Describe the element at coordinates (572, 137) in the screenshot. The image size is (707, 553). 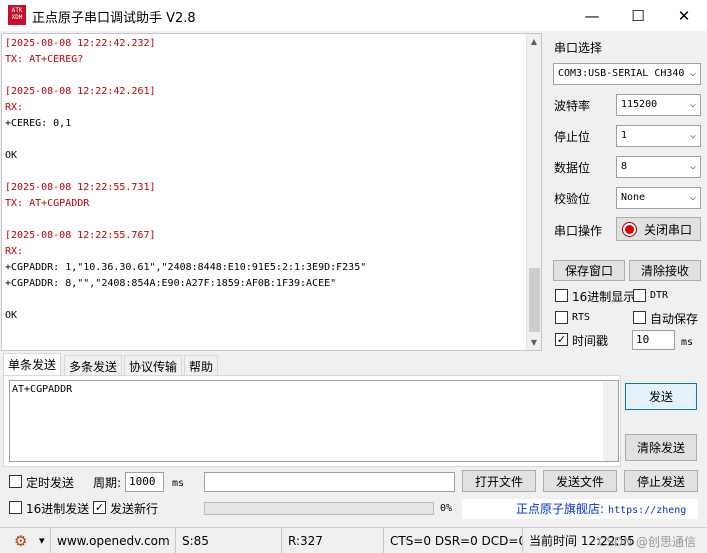
I see `stopbit-label: 停止位` at that location.